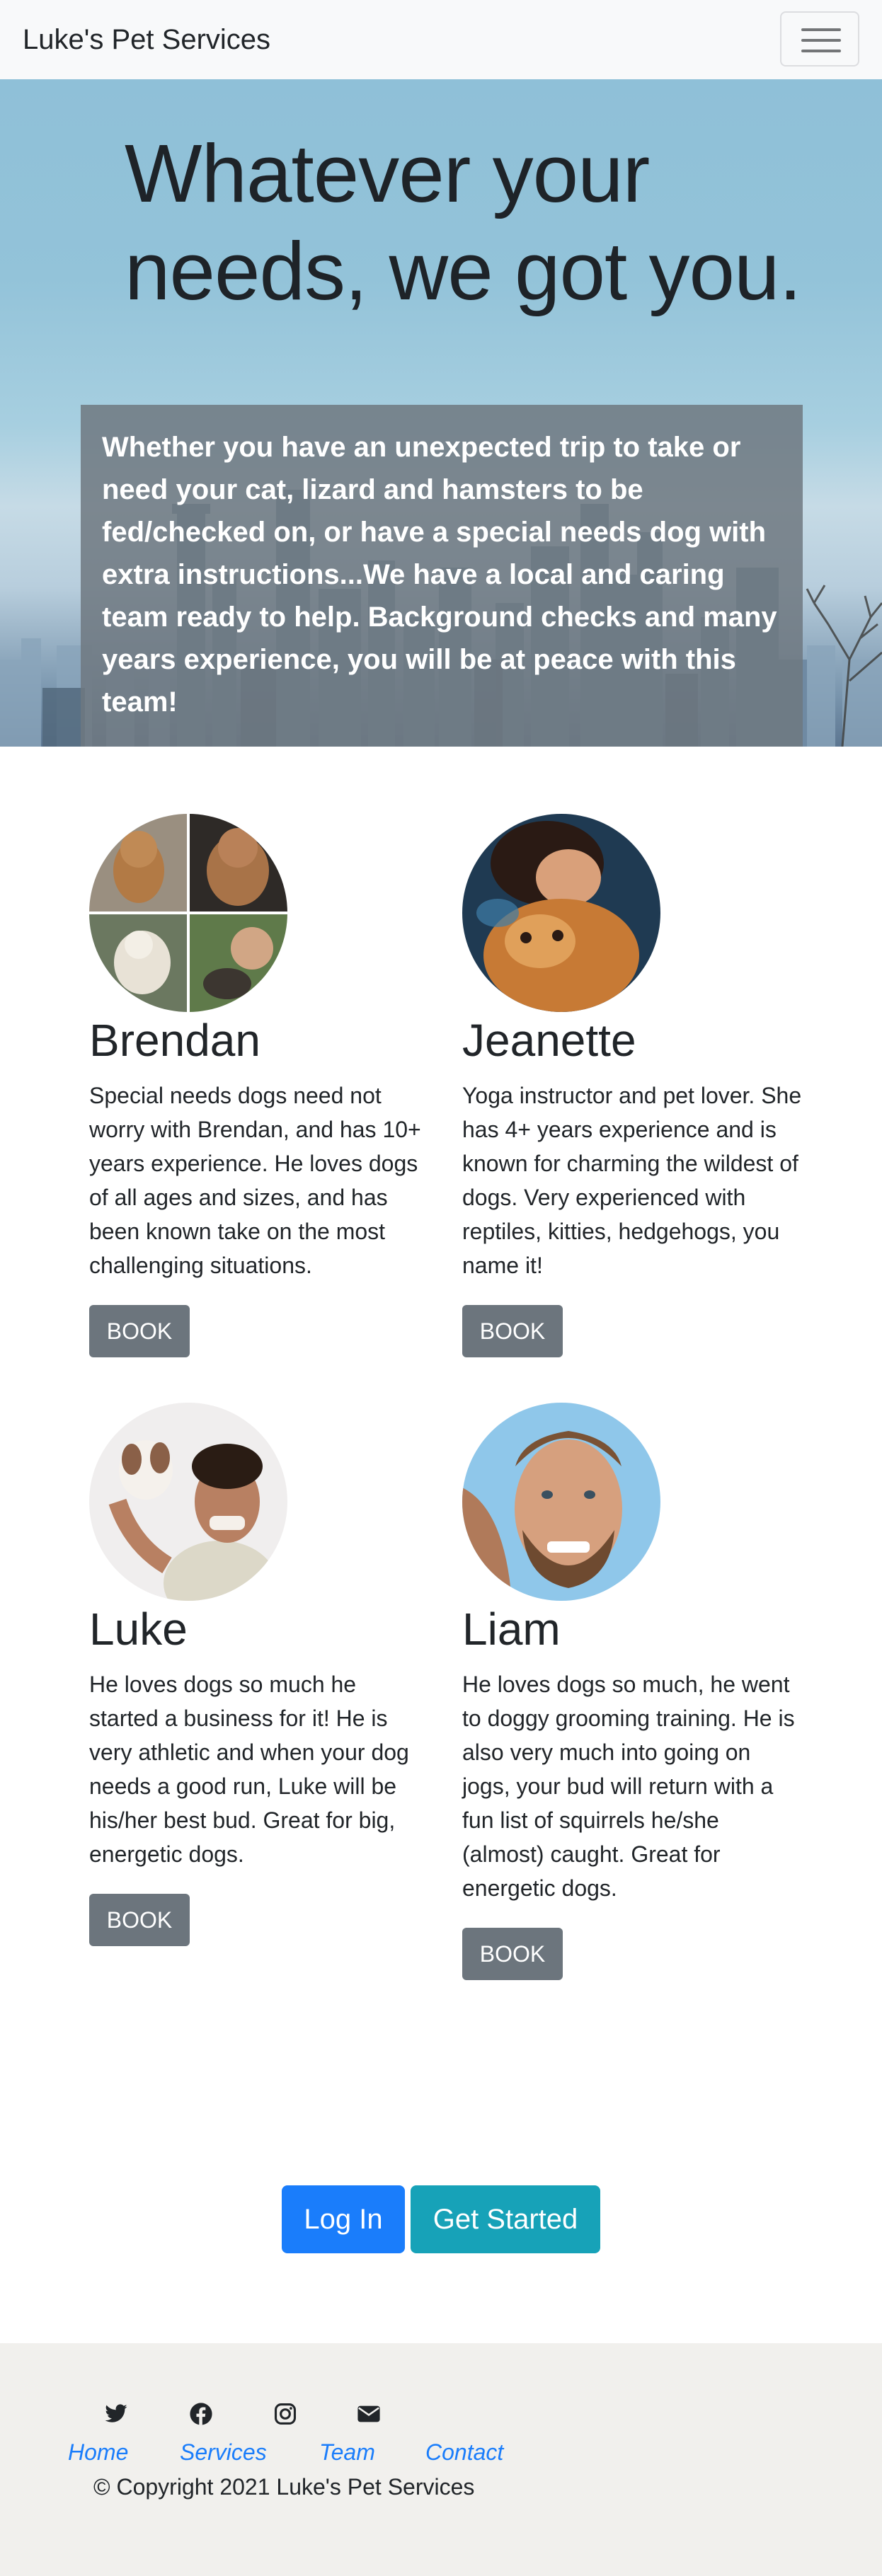  Describe the element at coordinates (343, 2219) in the screenshot. I see `login-button: Log In` at that location.